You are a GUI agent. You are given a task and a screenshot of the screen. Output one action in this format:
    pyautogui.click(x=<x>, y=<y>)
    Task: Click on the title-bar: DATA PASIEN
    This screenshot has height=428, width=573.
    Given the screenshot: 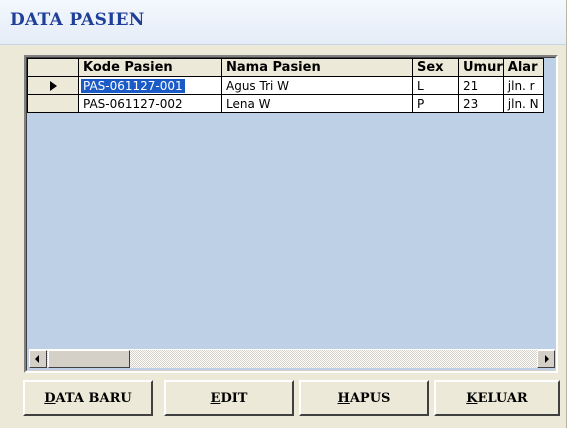 What is the action you would take?
    pyautogui.click(x=283, y=22)
    